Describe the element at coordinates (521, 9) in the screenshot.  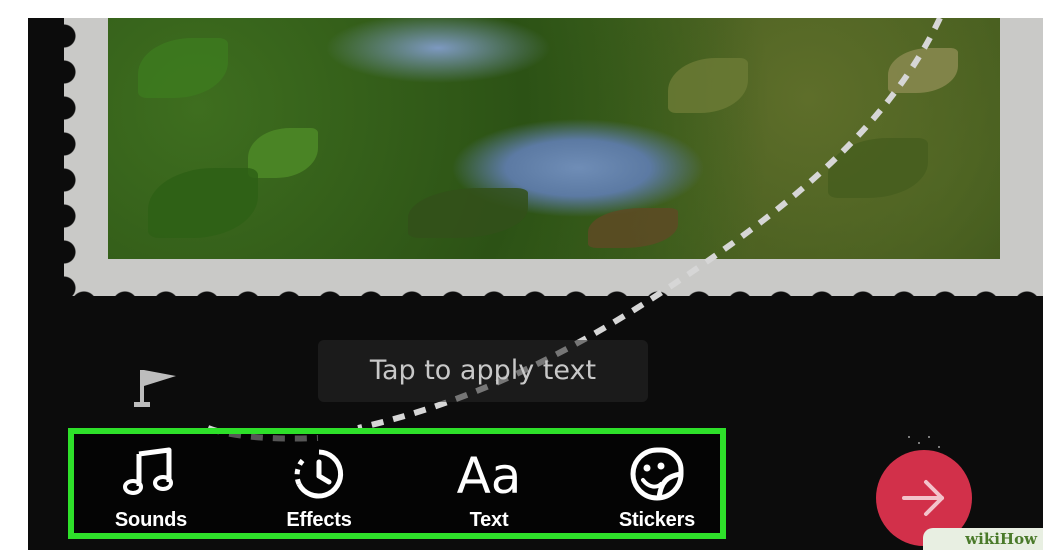
I see `top-margin` at that location.